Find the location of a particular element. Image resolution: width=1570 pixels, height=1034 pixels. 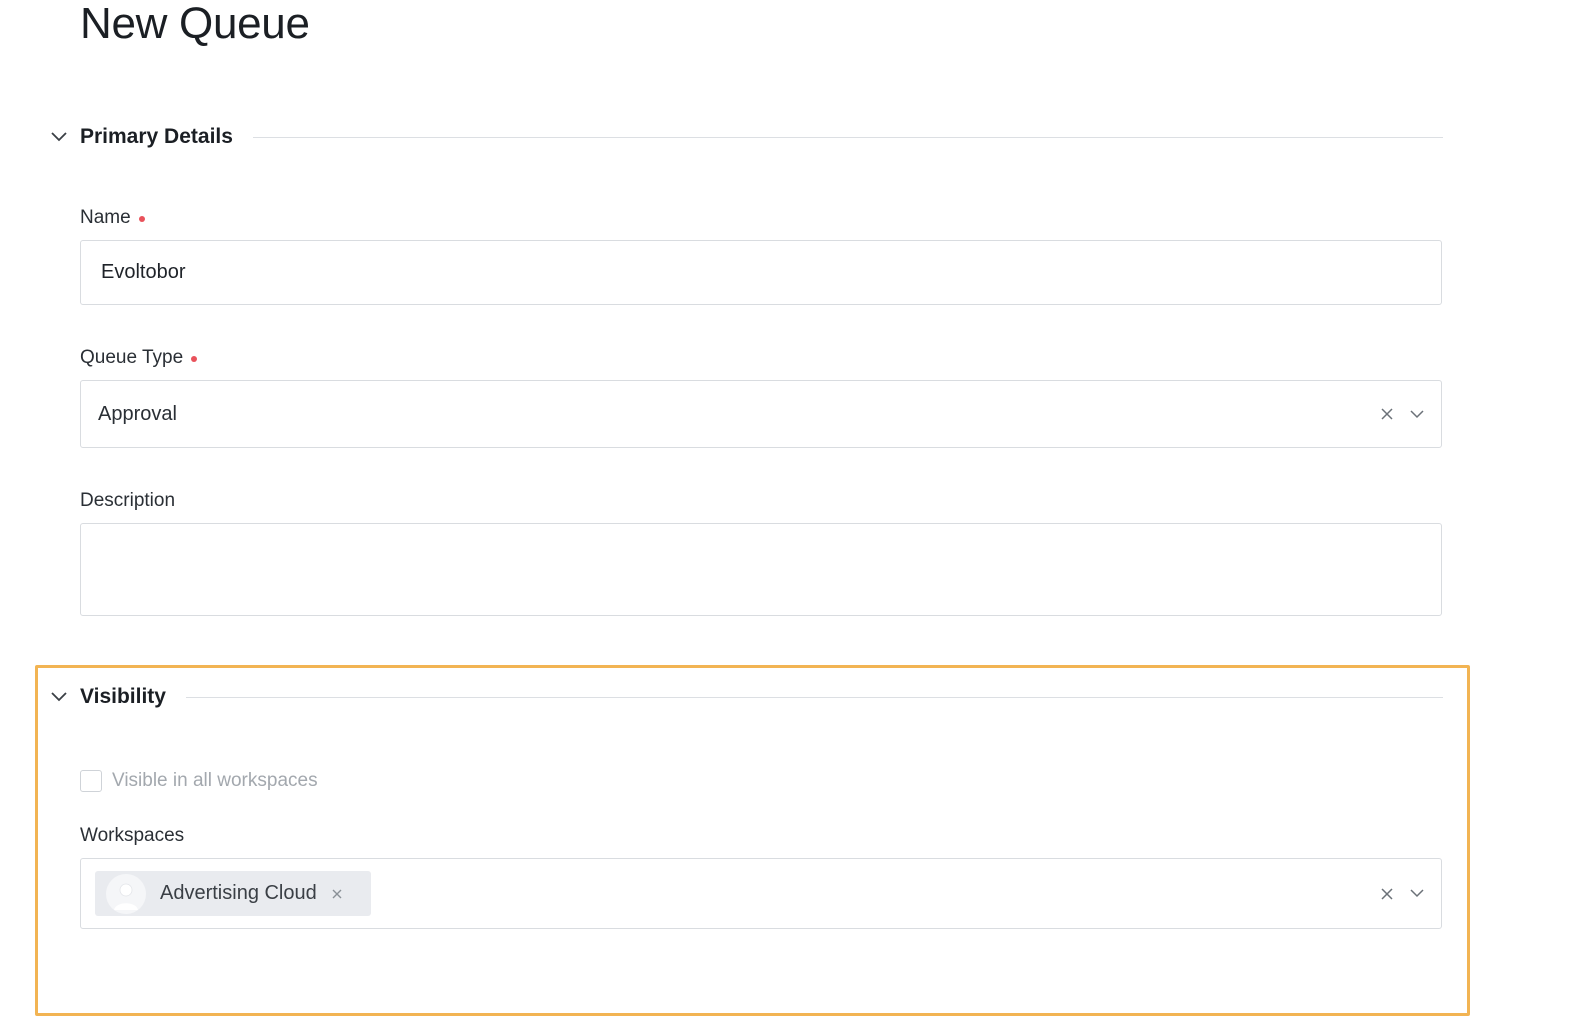

queue-type-selected-value: Approval is located at coordinates (137, 413).